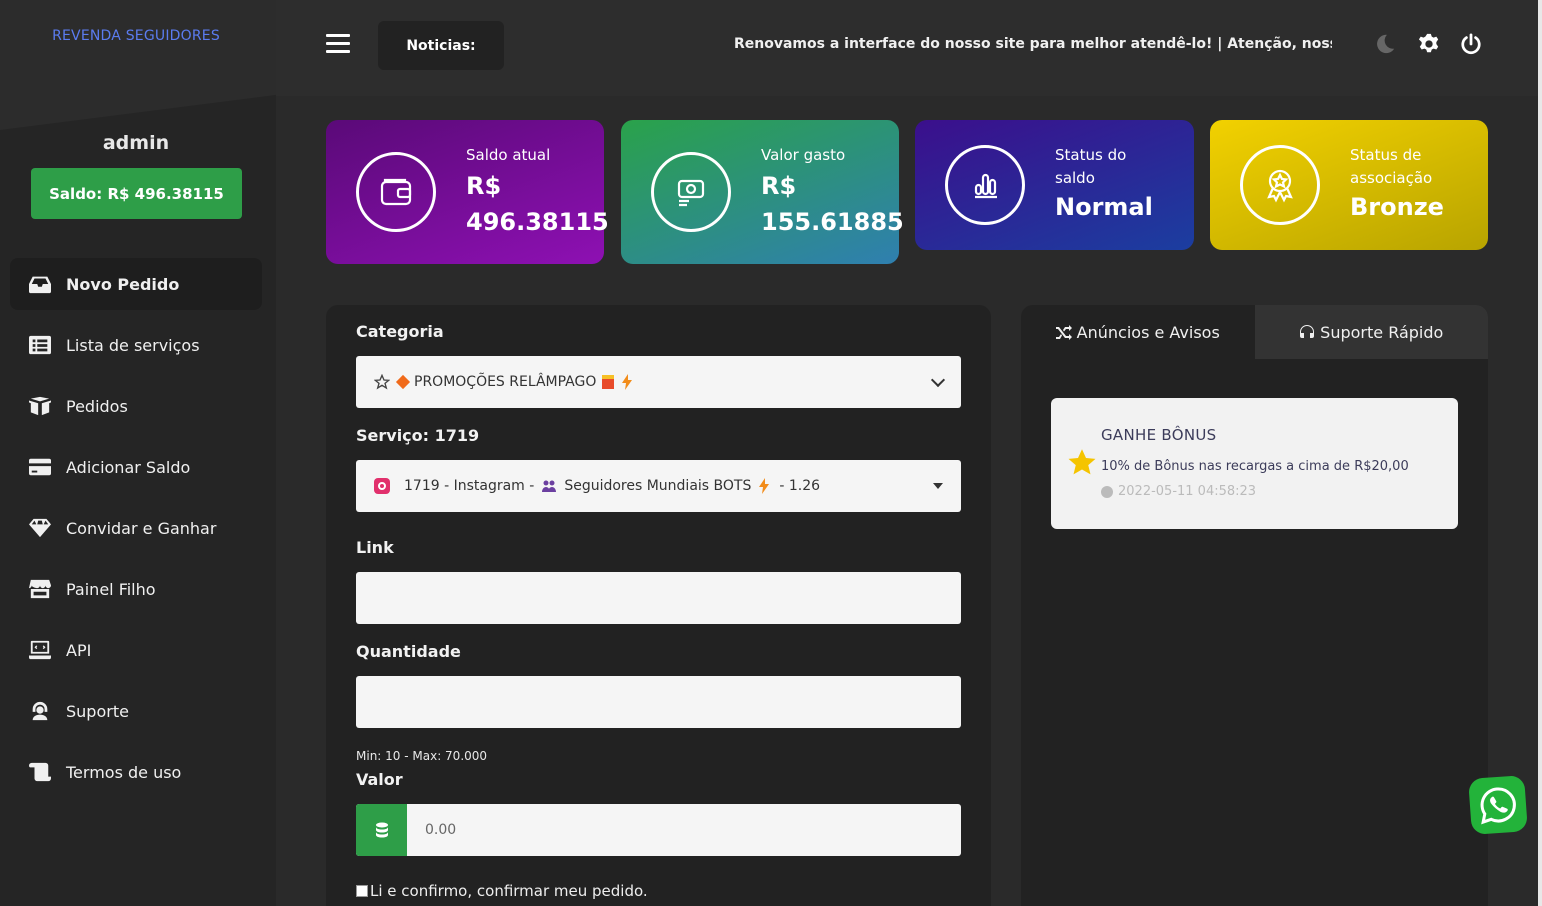  Describe the element at coordinates (79, 650) in the screenshot. I see `sidebar-item-label: API` at that location.